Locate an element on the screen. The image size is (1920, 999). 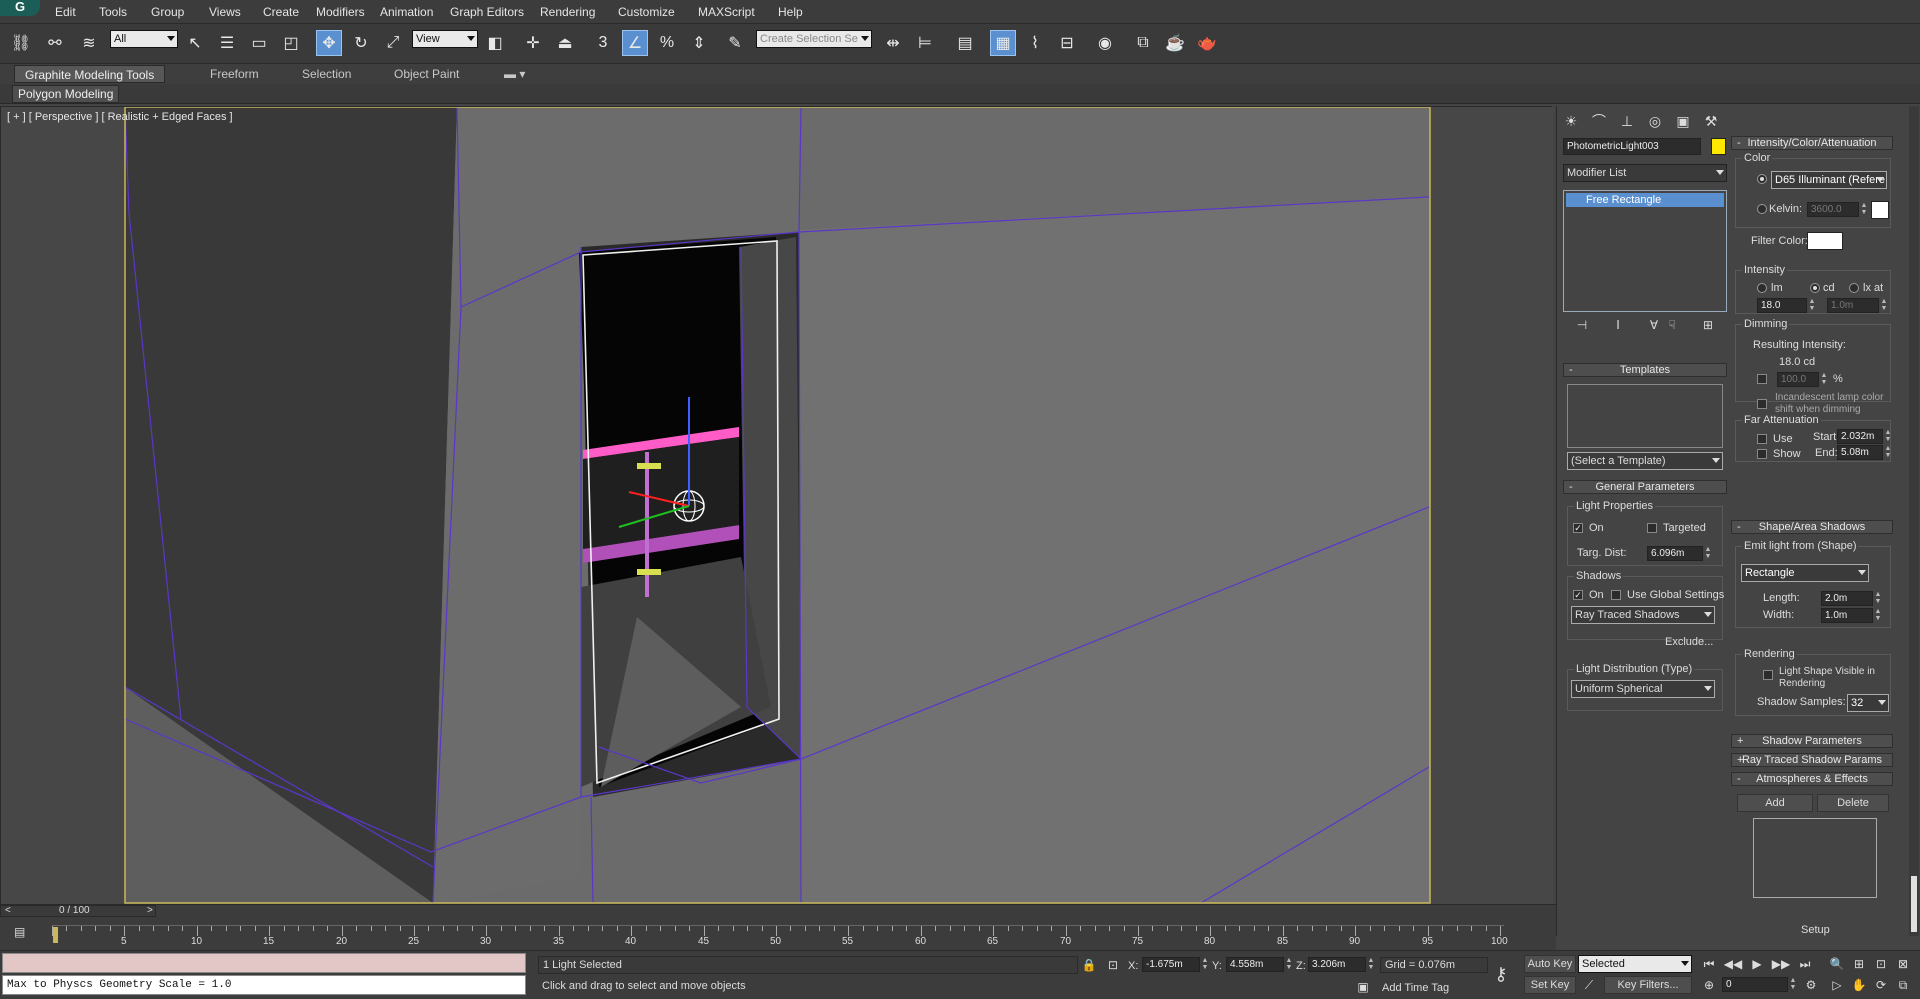
field-of-view-icon: ▷ is located at coordinates (1837, 985).